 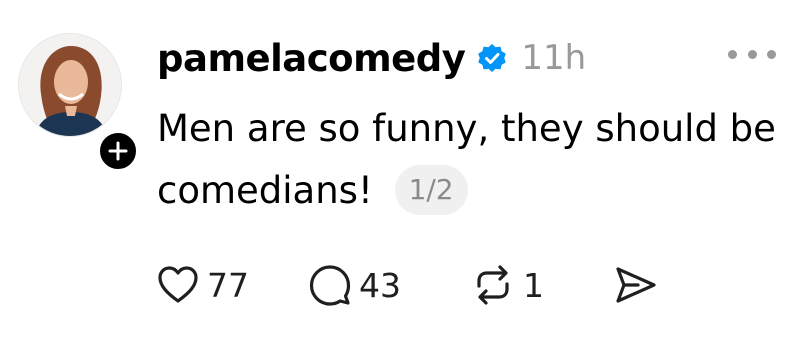 I want to click on repost-button: 1, so click(x=507, y=285).